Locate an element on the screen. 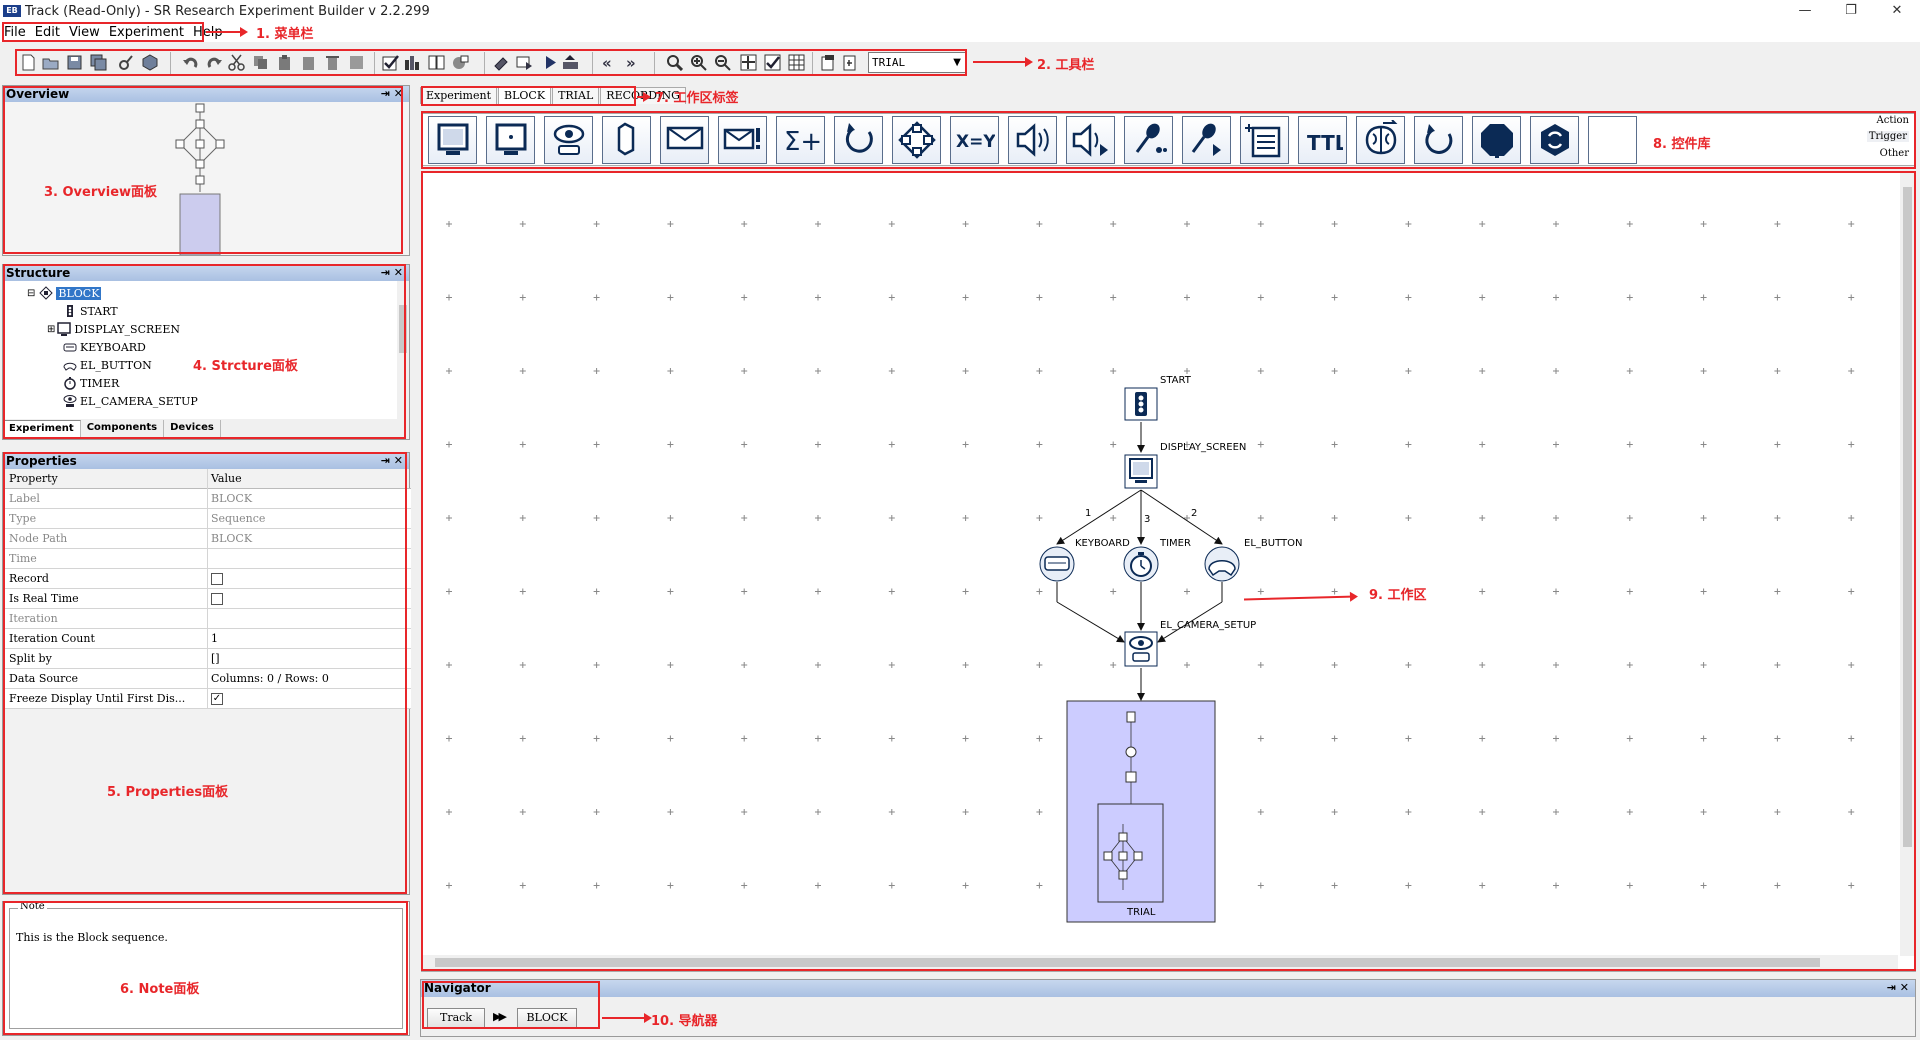 This screenshot has height=1040, width=1920. properties-highlight is located at coordinates (205, 673).